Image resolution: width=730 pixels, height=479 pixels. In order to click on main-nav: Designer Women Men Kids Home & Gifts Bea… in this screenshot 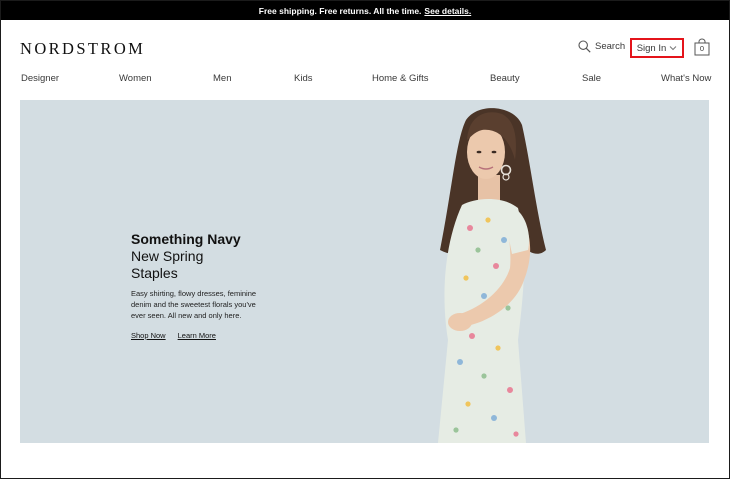, I will do `click(366, 80)`.